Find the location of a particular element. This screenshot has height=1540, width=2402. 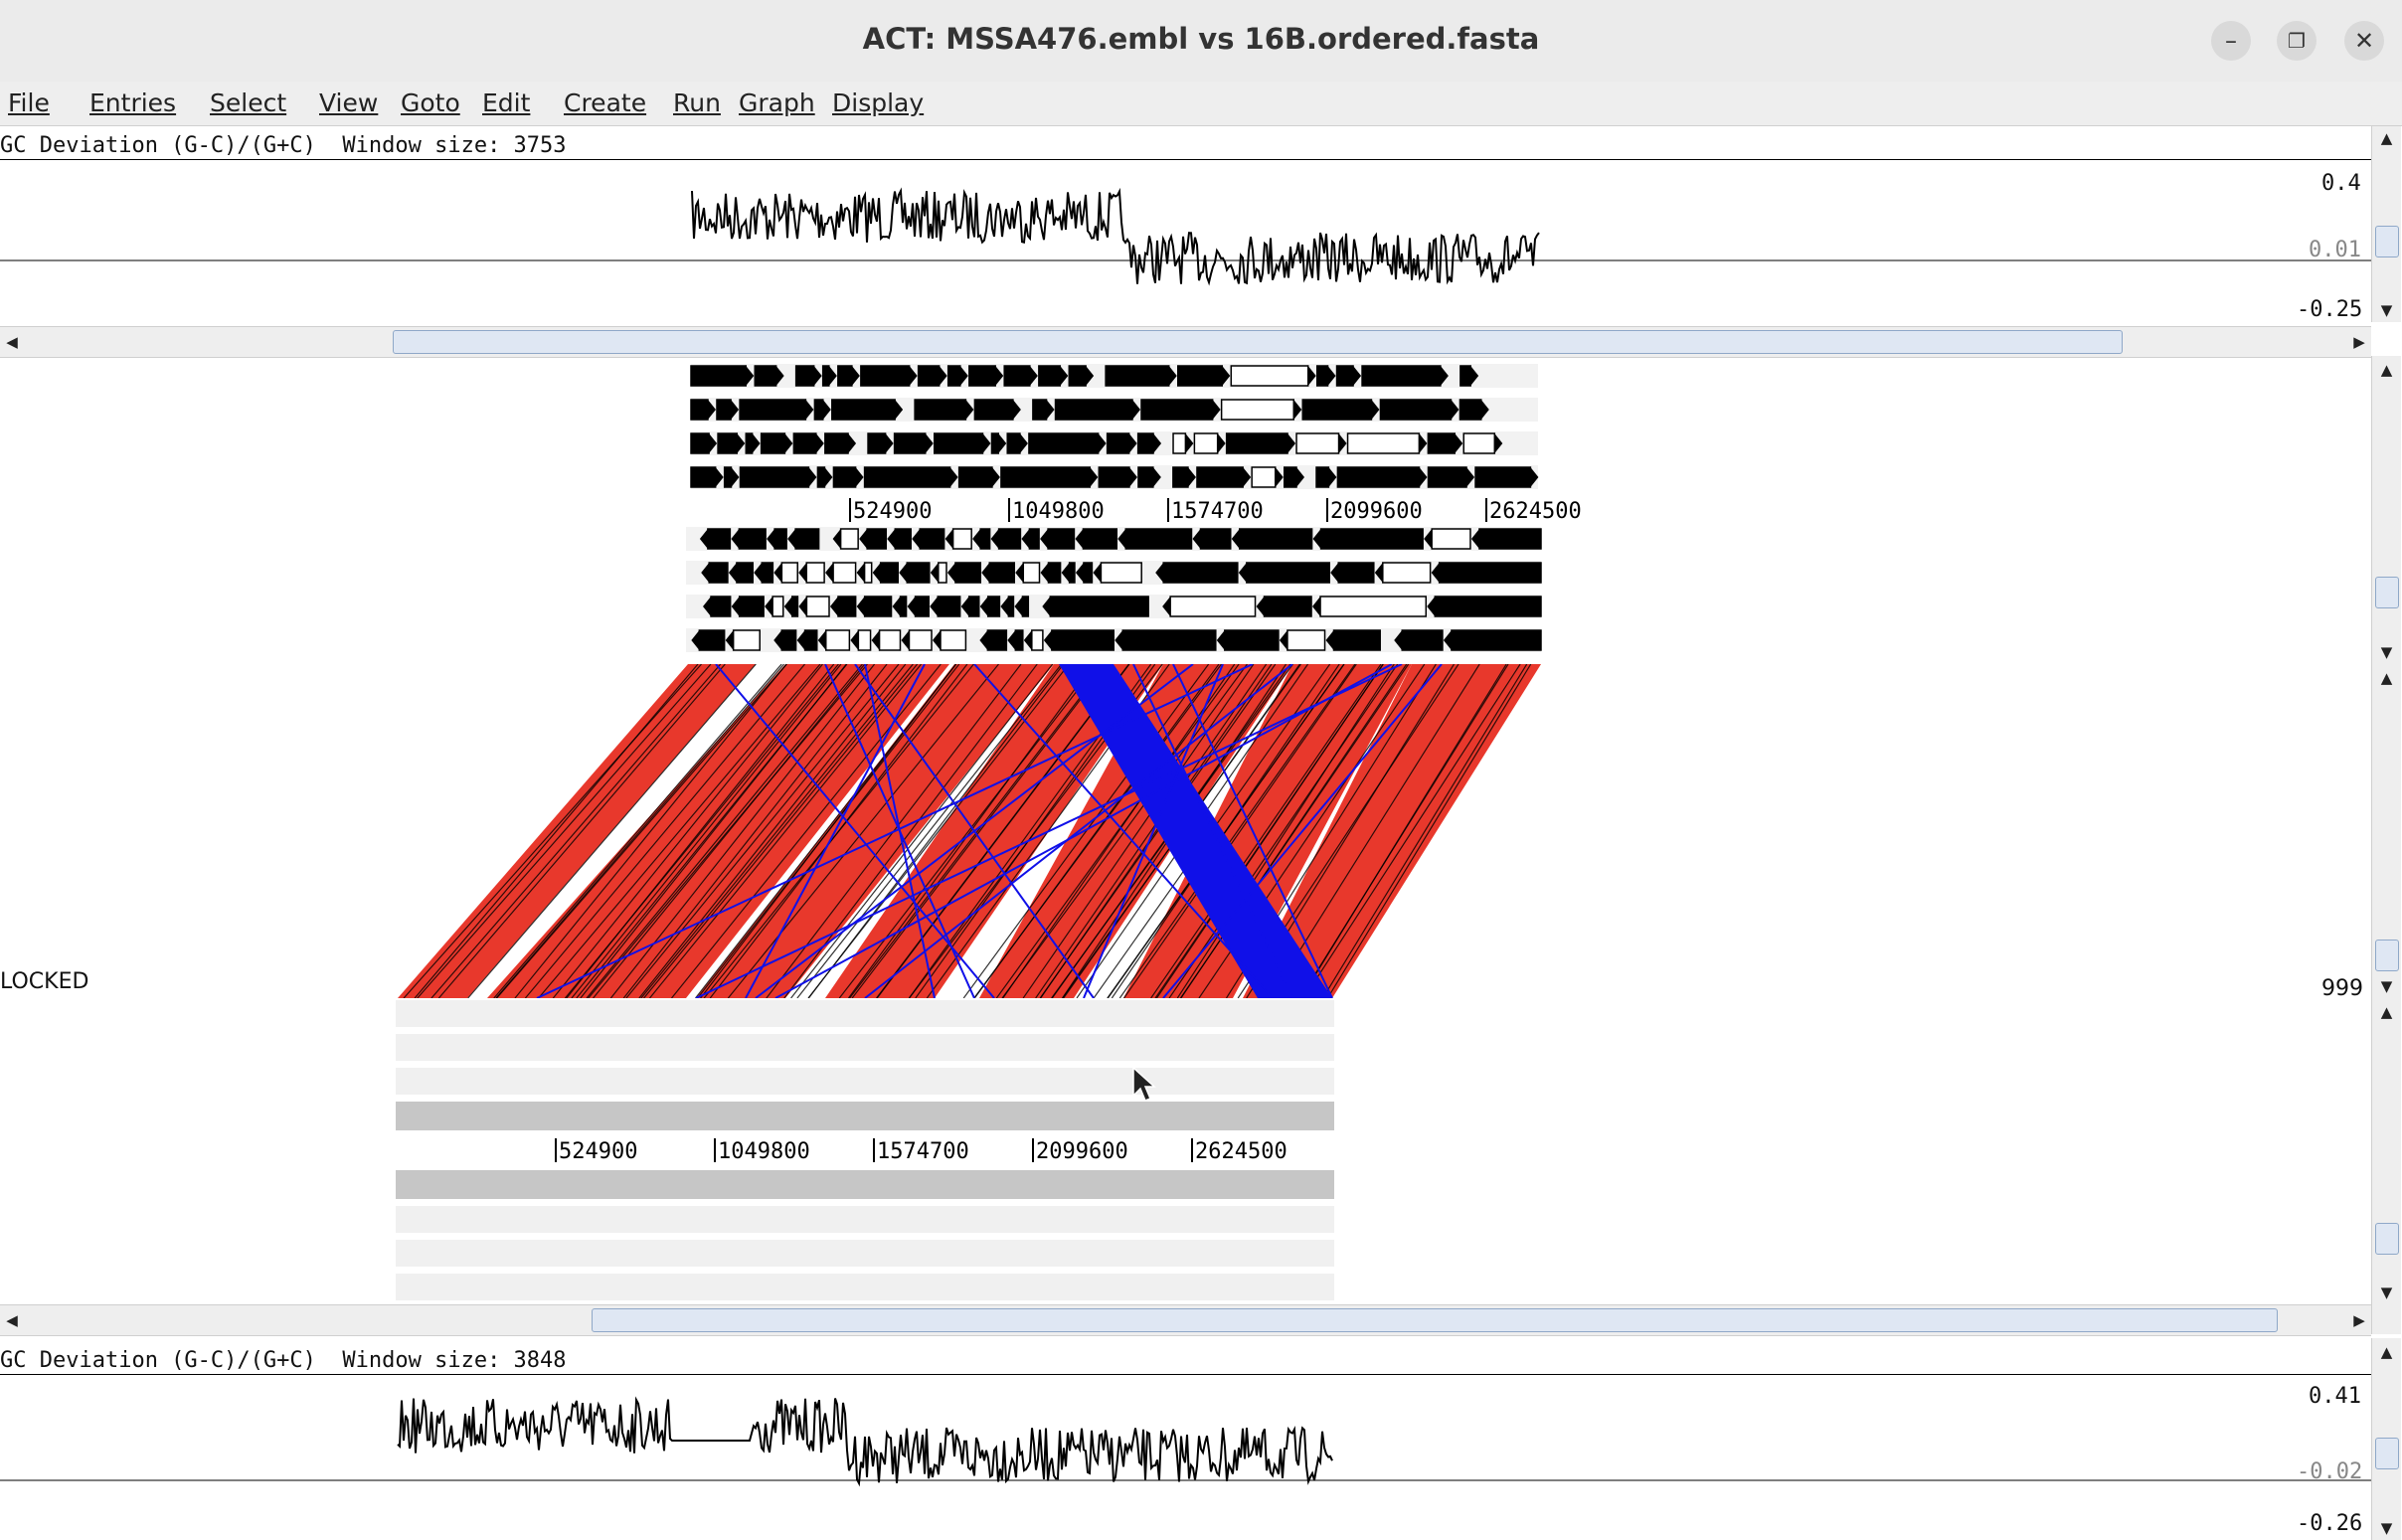

top-gc-line is located at coordinates (1115, 236).